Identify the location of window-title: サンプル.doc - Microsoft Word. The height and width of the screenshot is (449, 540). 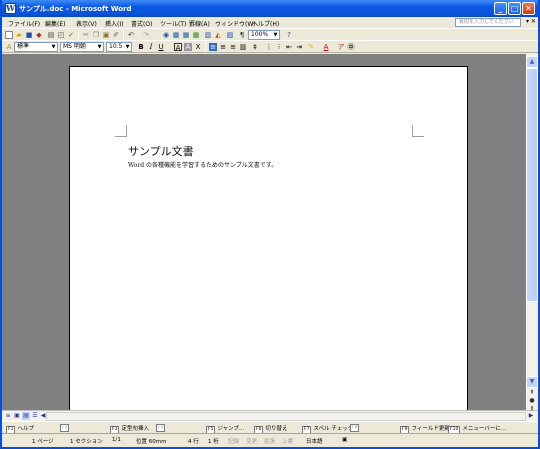
(75, 9).